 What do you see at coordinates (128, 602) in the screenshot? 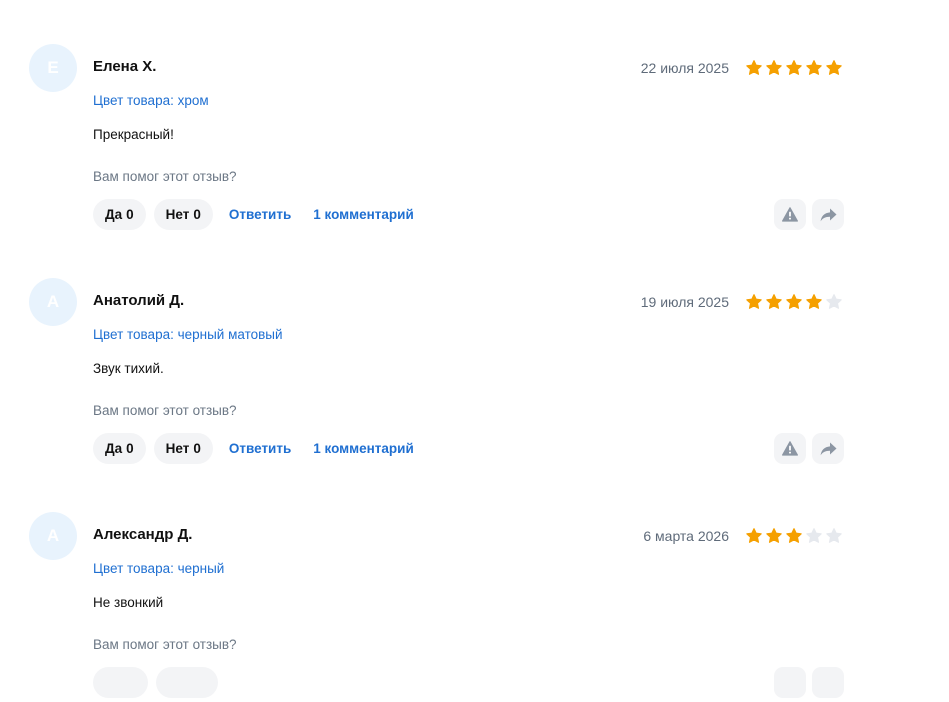
I see `review-text: Не звонкий` at bounding box center [128, 602].